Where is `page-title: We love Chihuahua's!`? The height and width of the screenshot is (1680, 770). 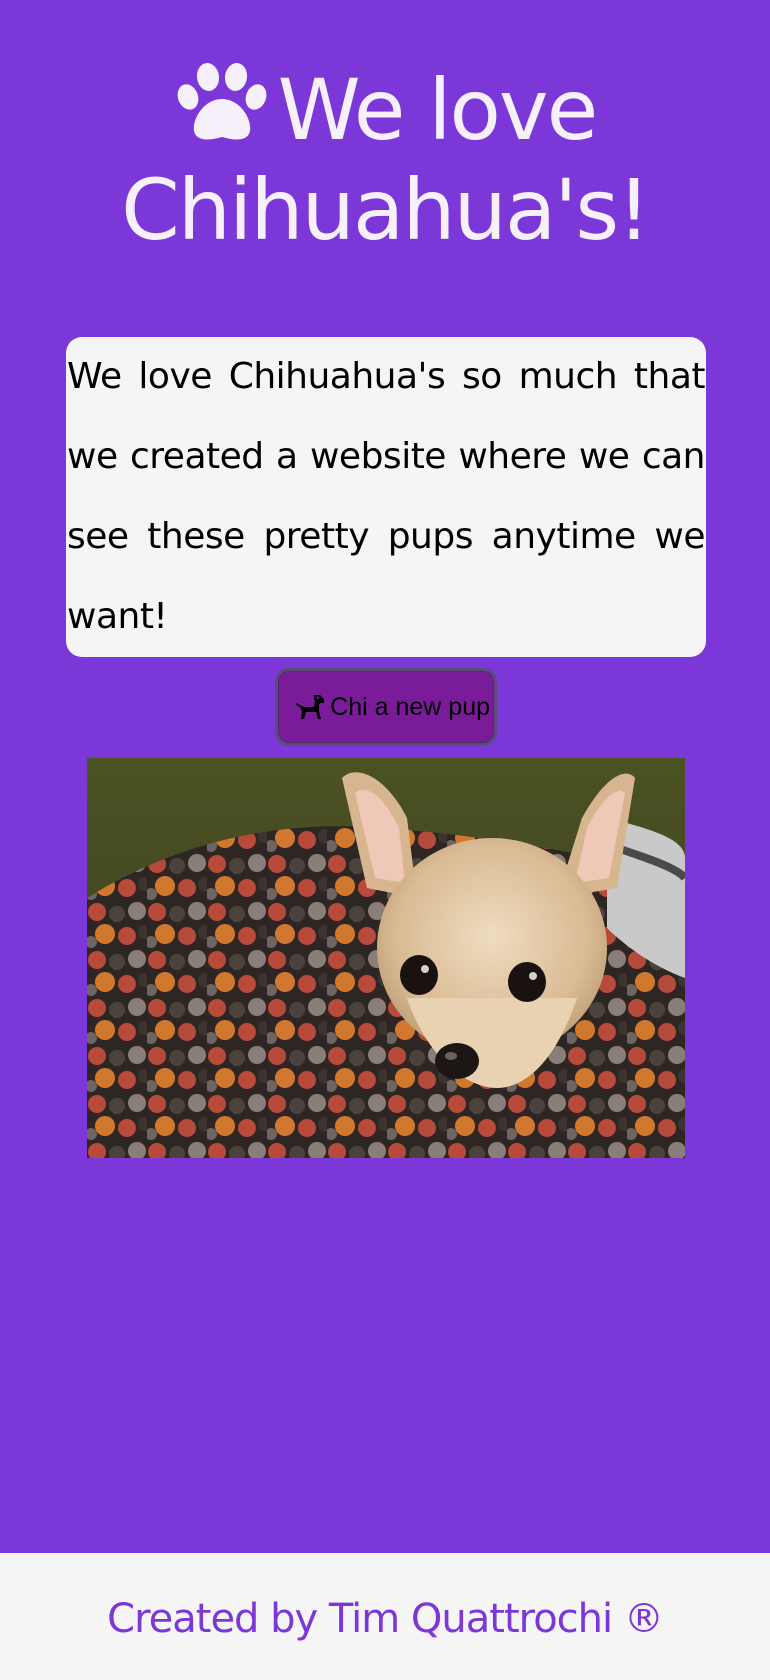
page-title: We love Chihuahua's! is located at coordinates (385, 160).